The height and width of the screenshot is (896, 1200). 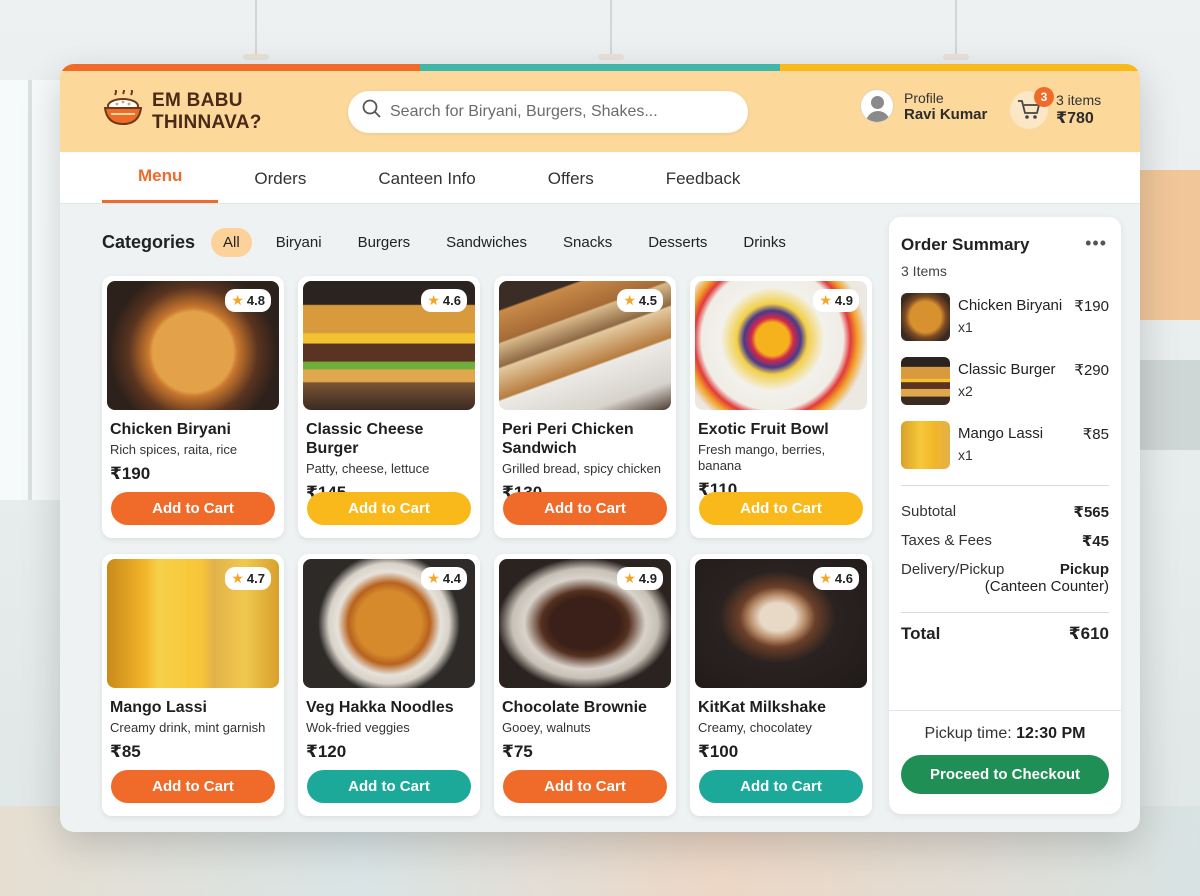 What do you see at coordinates (1005, 382) in the screenshot?
I see `order-item: Classic Burger x2 ₹290` at bounding box center [1005, 382].